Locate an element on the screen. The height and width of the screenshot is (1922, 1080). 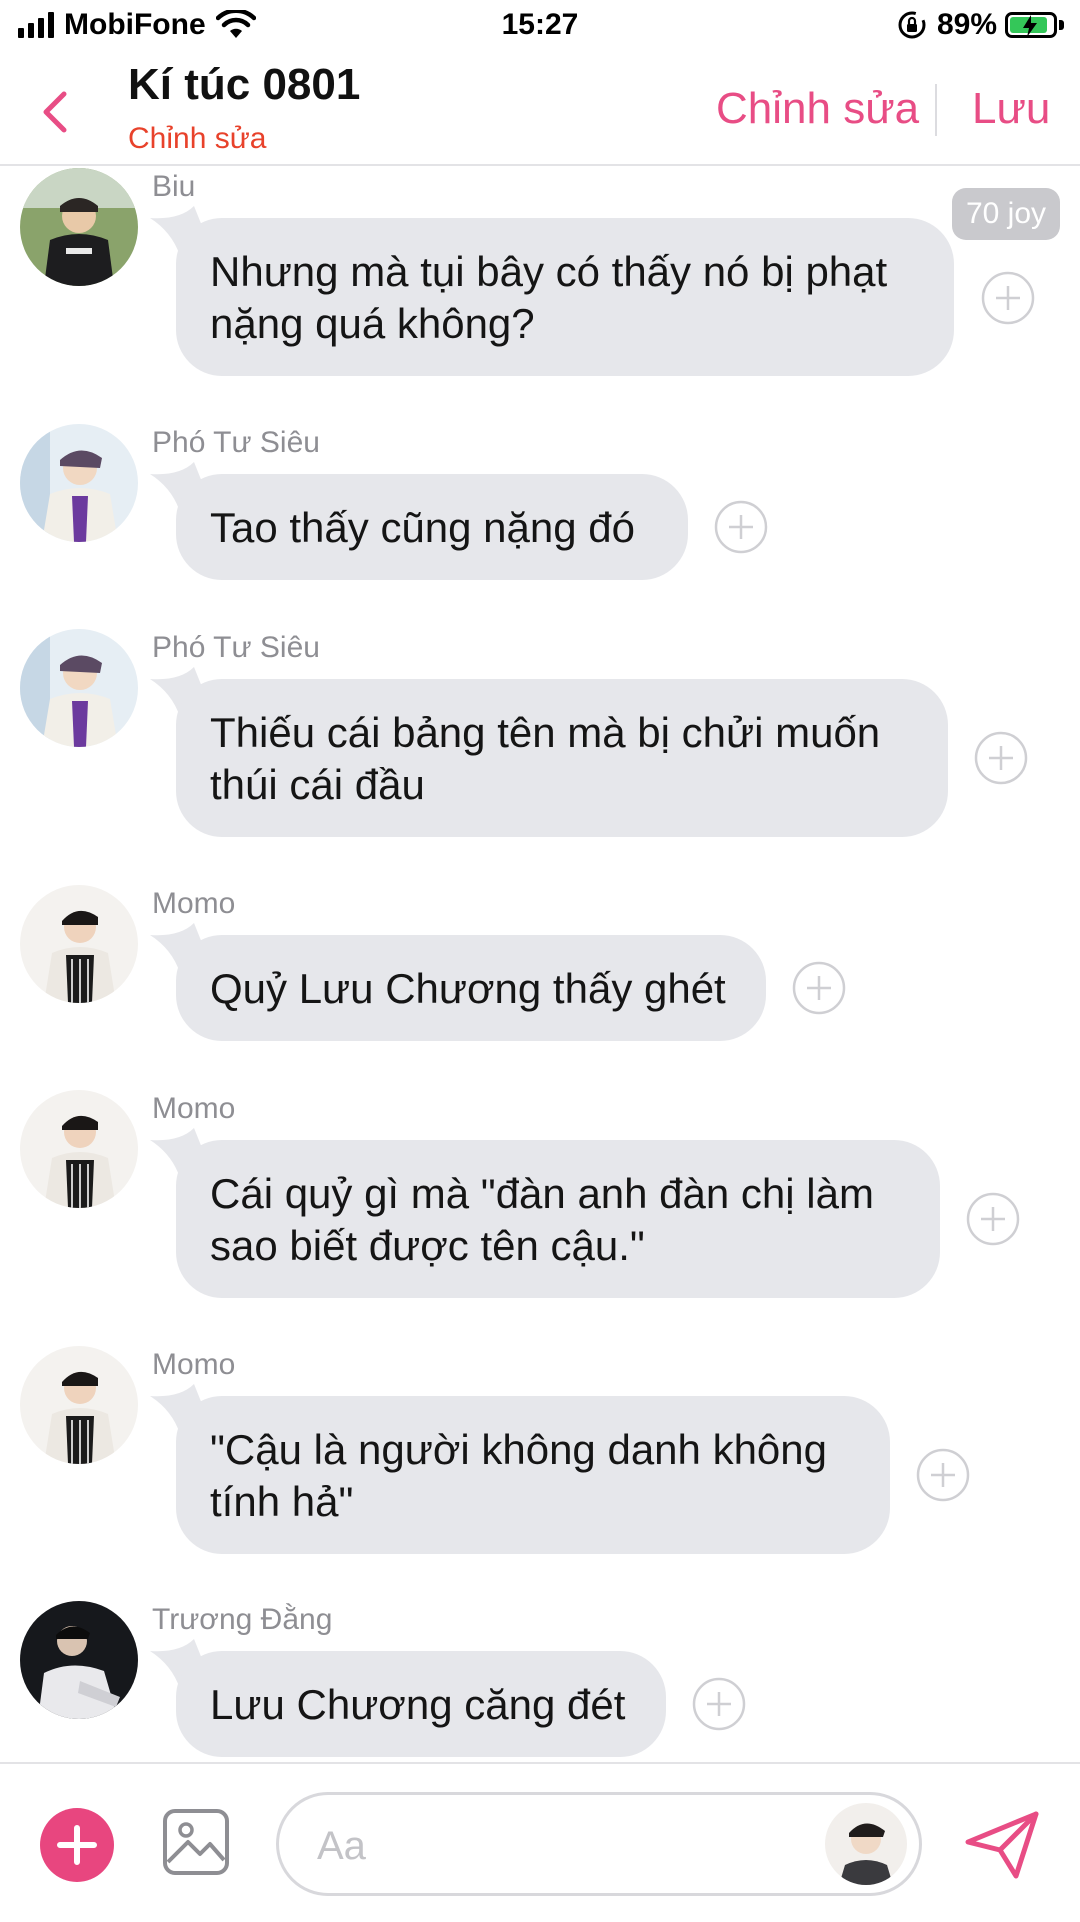
message-bubble: Quỷ Lưu Chương thấy ghét is located at coordinates (471, 988).